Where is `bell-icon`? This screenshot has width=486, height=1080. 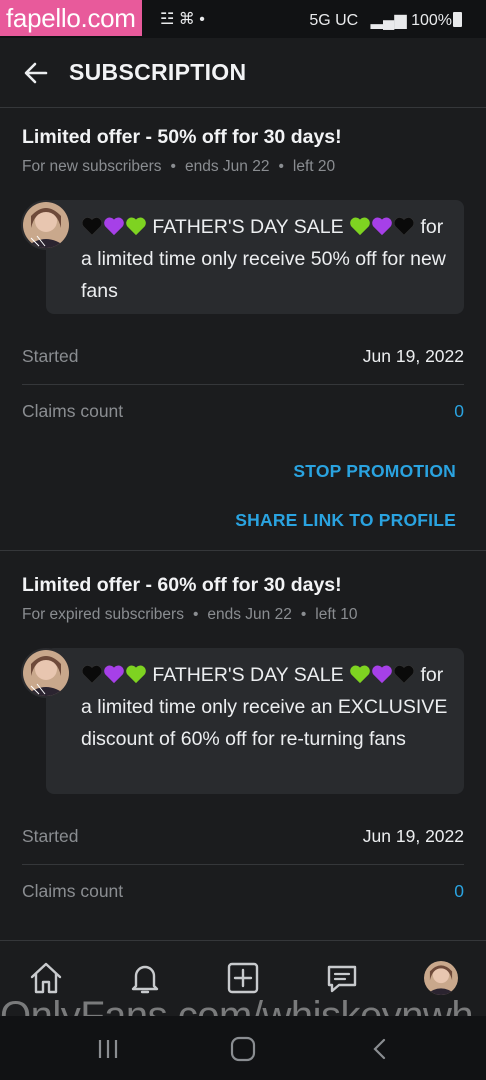
bell-icon is located at coordinates (145, 979).